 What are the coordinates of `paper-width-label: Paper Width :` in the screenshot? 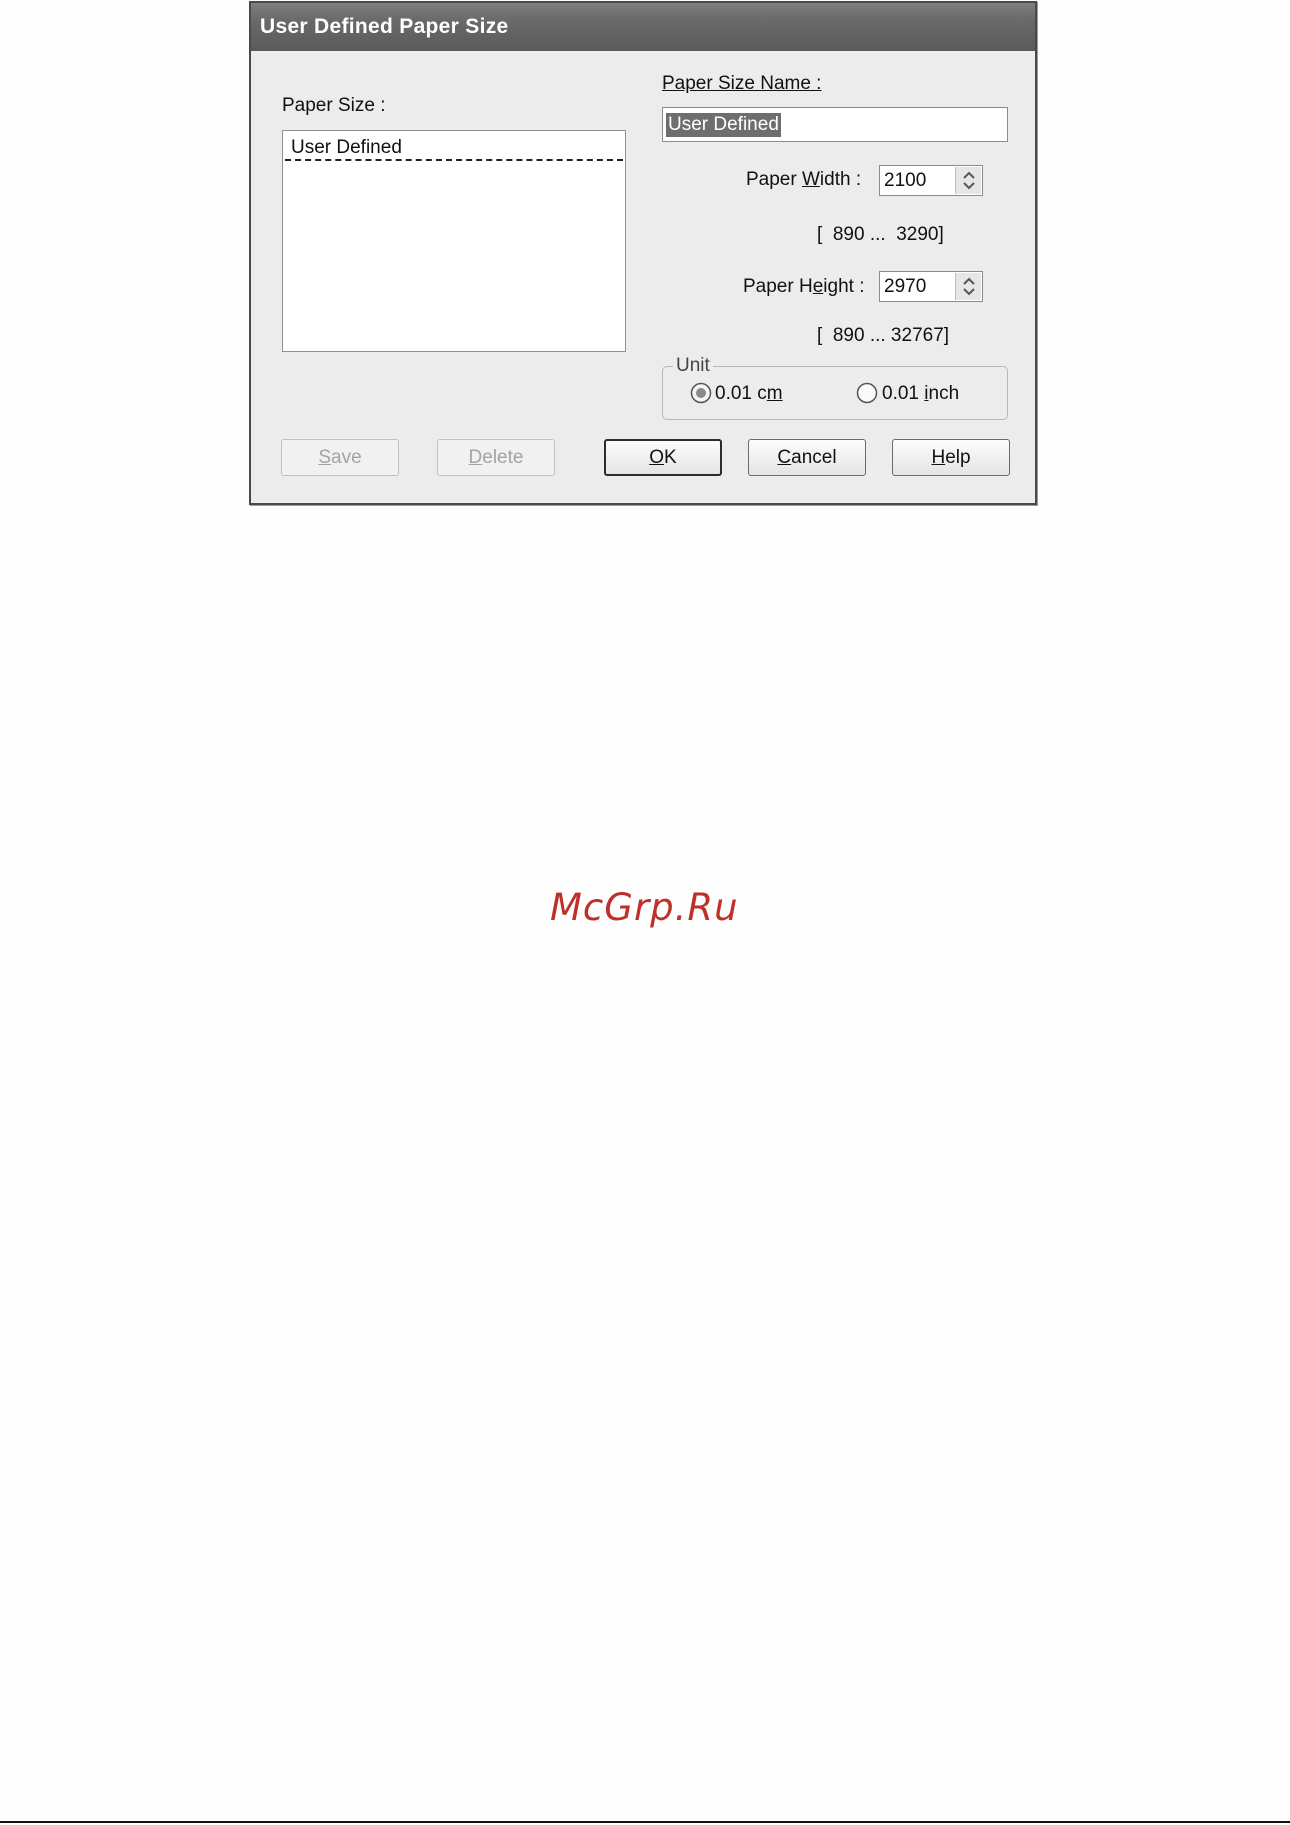 It's located at (803, 180).